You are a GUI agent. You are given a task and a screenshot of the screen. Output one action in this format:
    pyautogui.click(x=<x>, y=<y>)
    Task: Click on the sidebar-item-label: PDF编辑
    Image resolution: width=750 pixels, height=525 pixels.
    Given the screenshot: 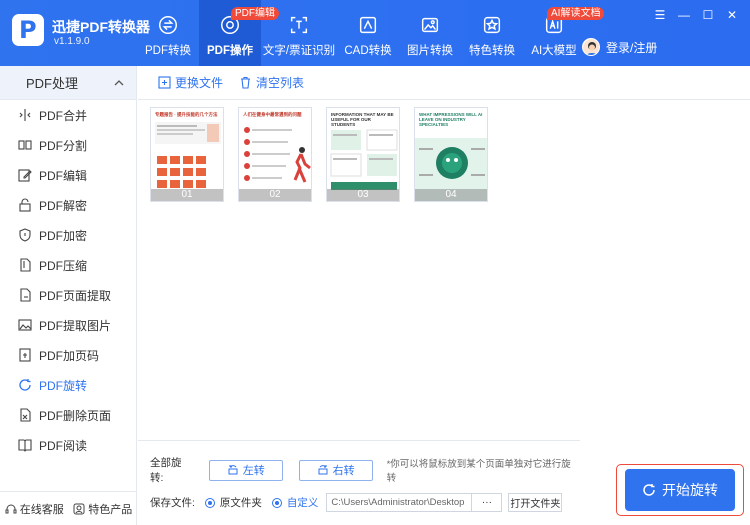 What is the action you would take?
    pyautogui.click(x=63, y=175)
    